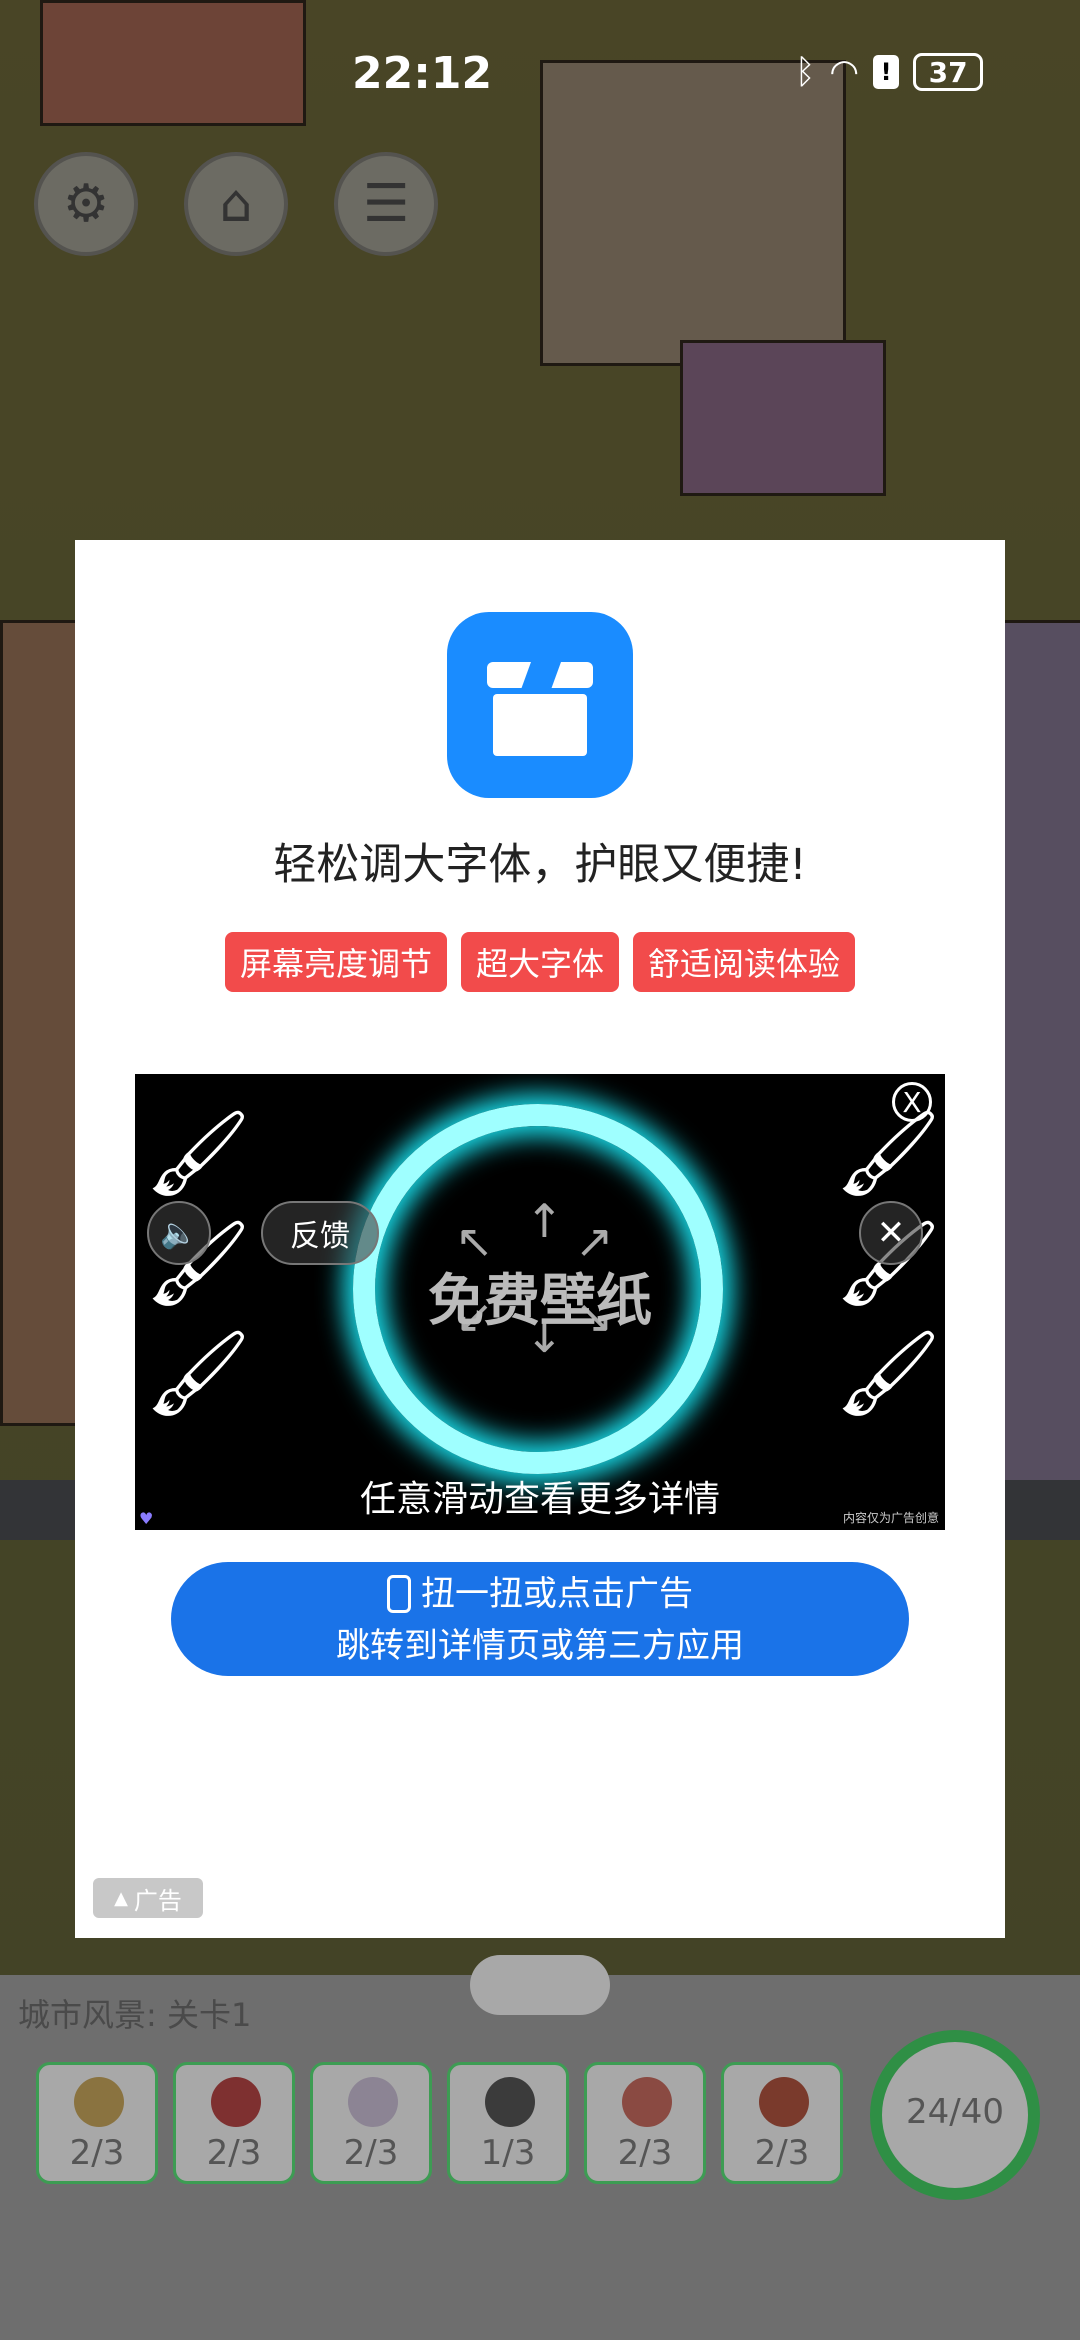  Describe the element at coordinates (805, 72) in the screenshot. I see `bluetooth-icon: ᛒ` at that location.